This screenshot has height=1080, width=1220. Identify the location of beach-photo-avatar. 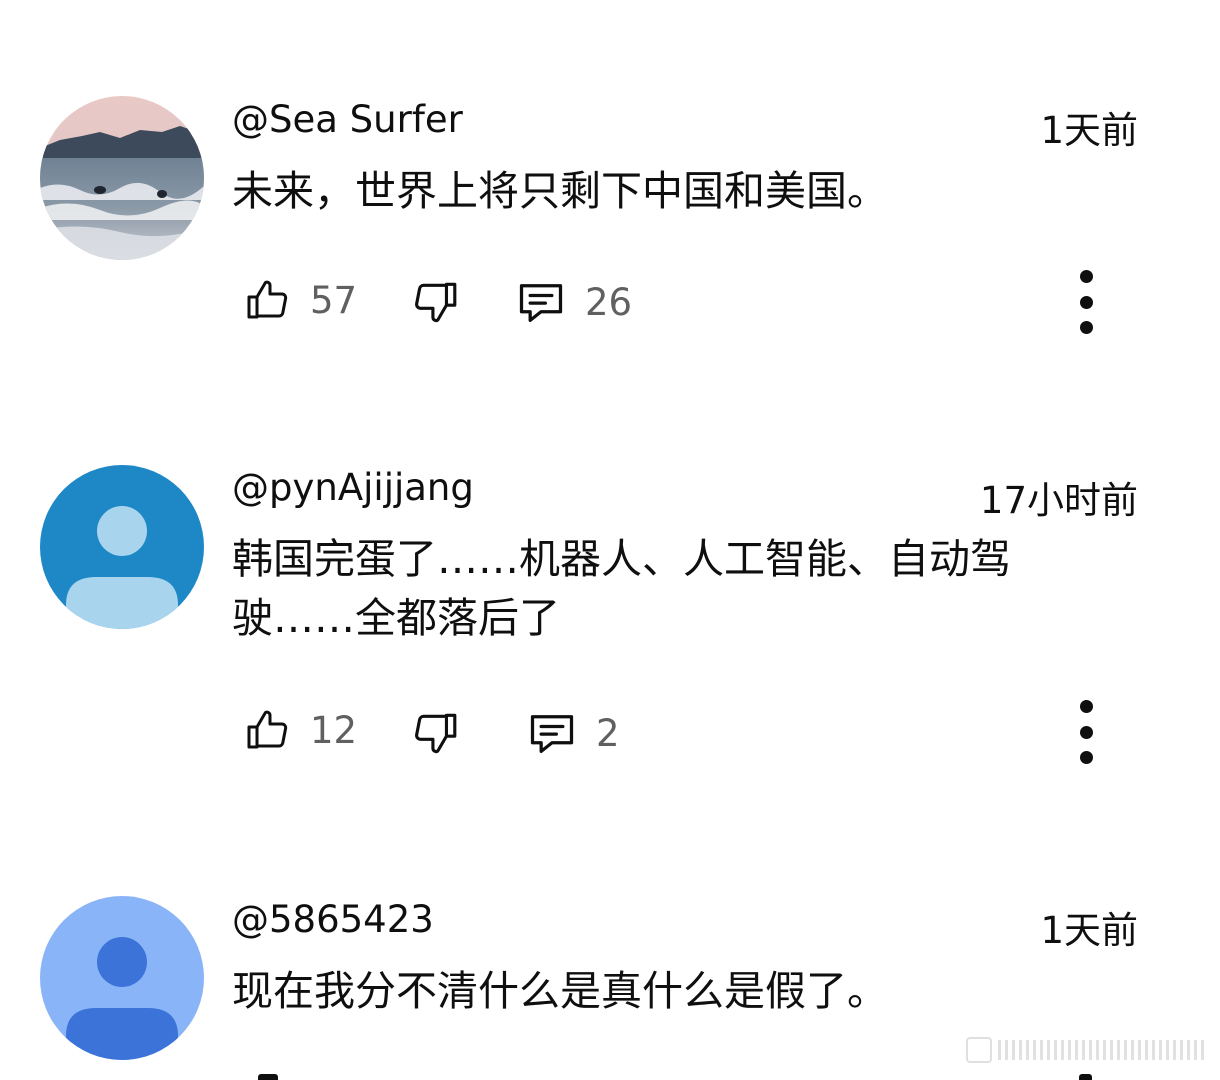
(122, 178).